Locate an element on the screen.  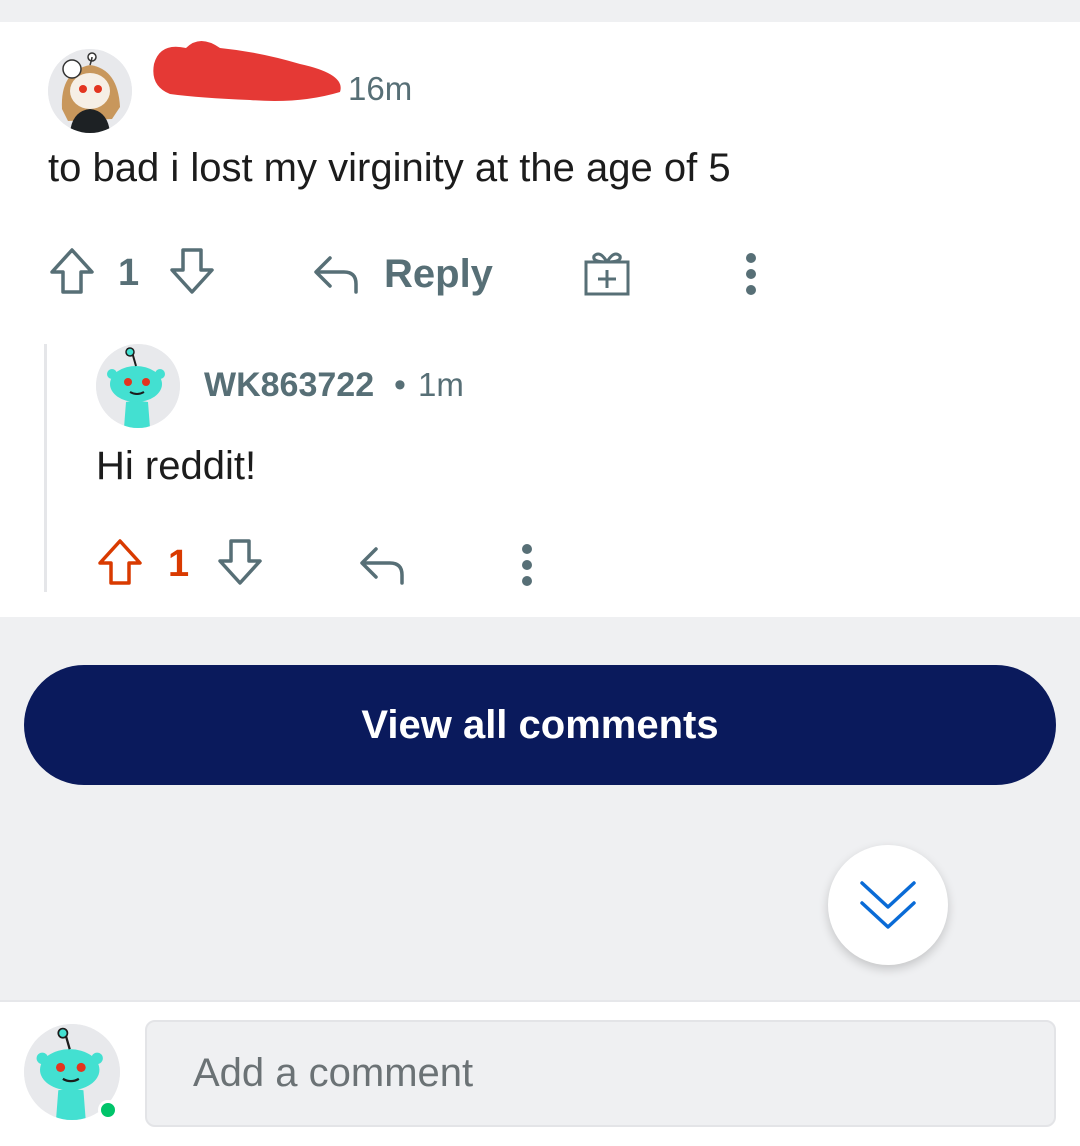
add-comment-input is located at coordinates (600, 1073).